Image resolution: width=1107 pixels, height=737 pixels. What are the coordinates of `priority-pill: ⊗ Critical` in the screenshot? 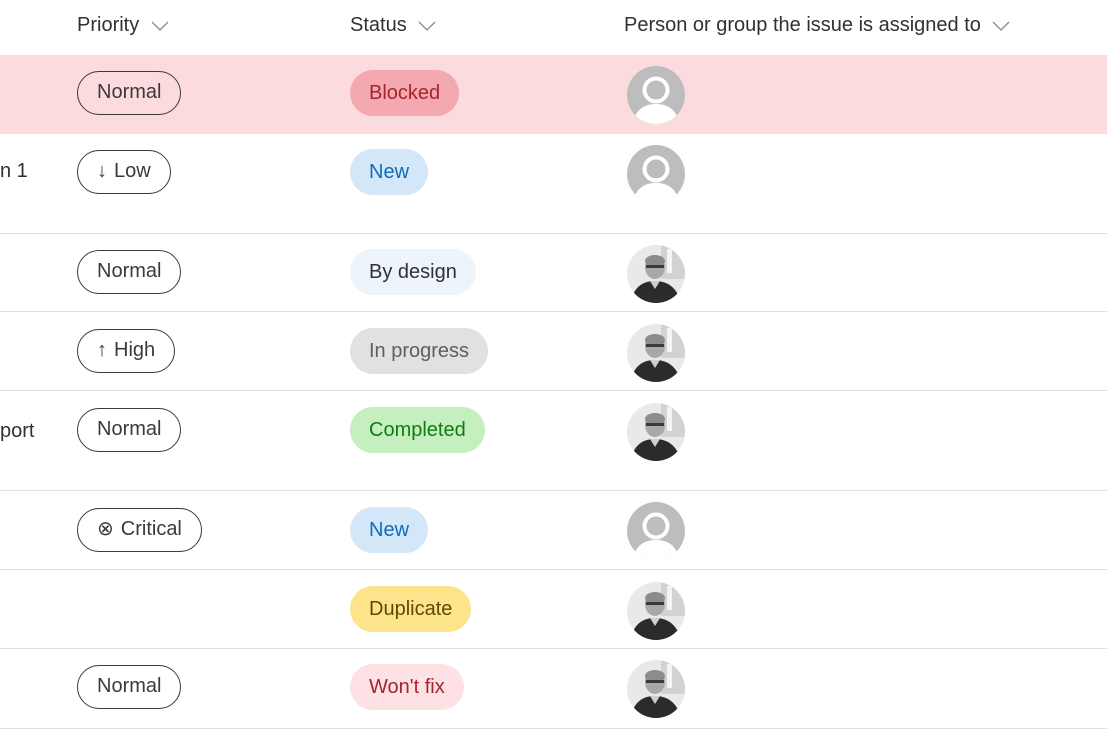 It's located at (139, 530).